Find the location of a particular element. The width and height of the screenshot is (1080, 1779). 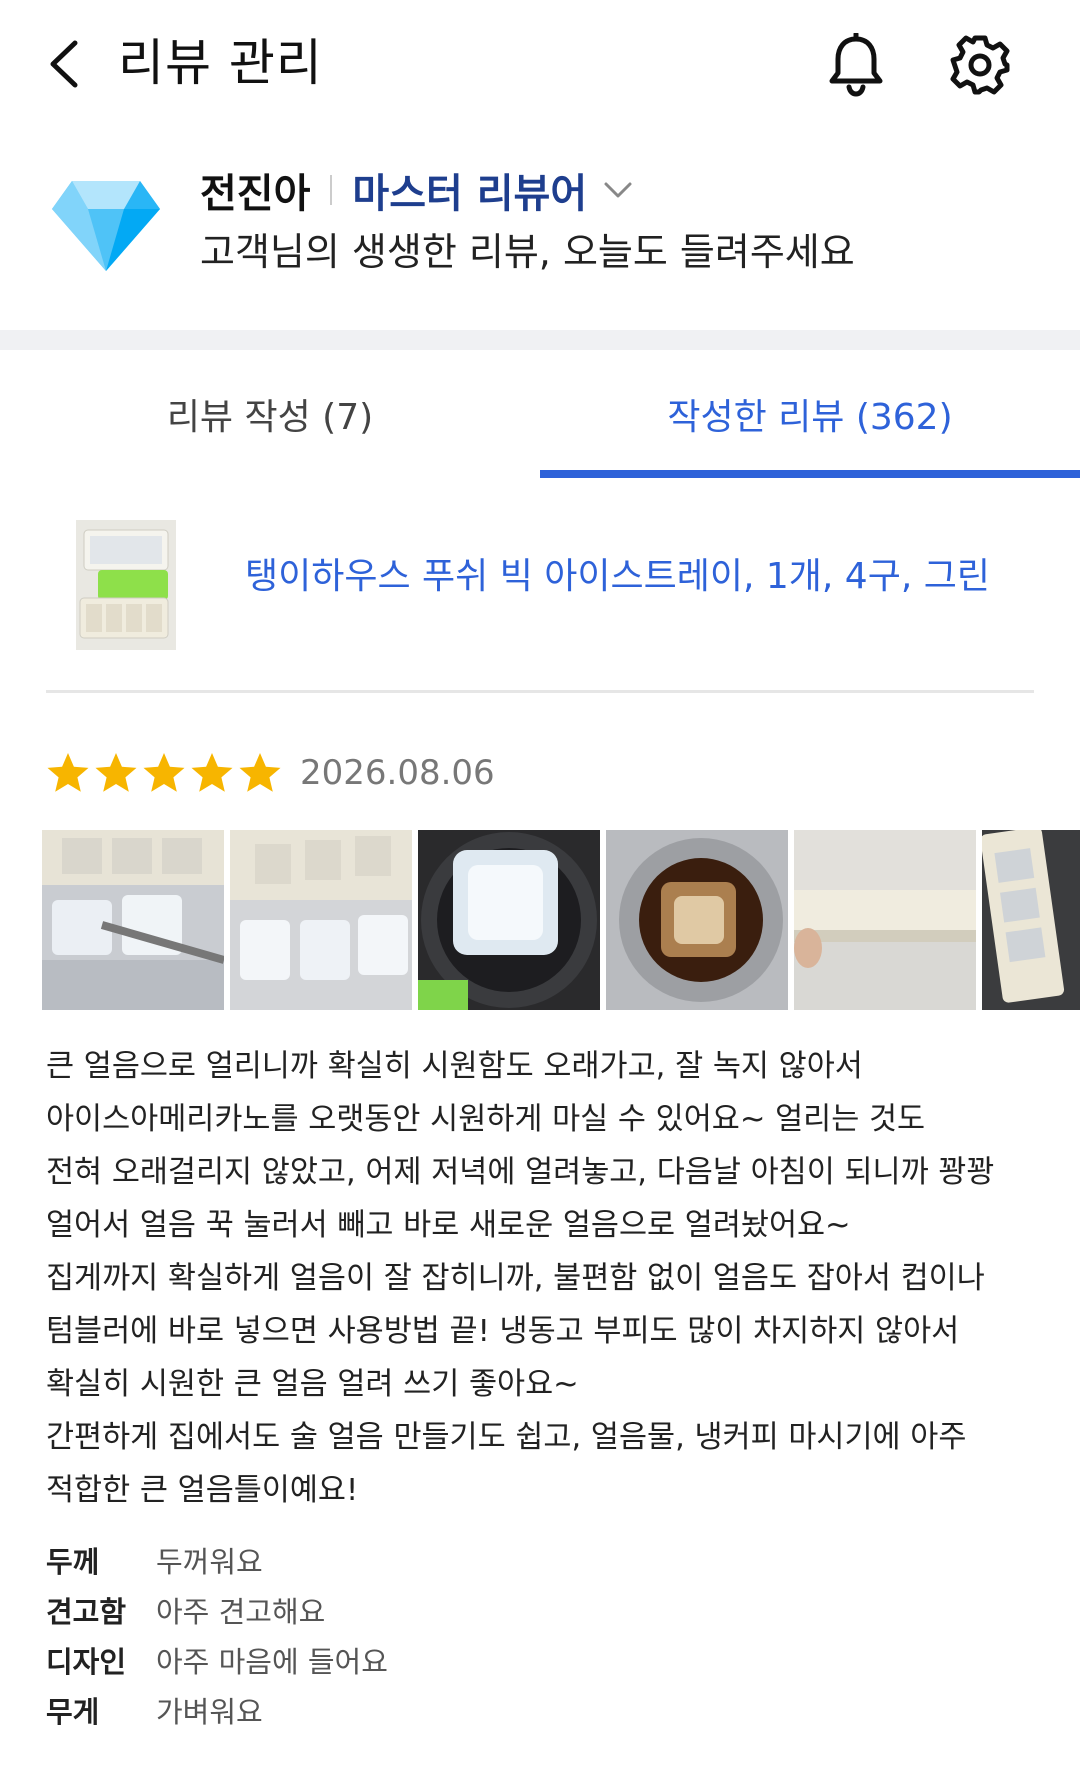

review-text-line: 간편하게 집에서도 술 얼음 만들기도 쉽고, 얼음물, 냉커피 마시기에 아주 is located at coordinates (506, 1437).